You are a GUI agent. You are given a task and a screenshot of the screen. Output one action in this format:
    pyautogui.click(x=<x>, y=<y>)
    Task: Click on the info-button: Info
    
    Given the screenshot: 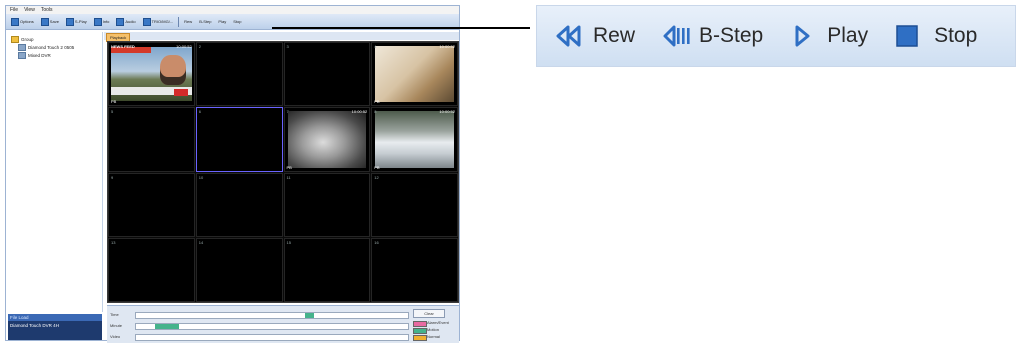 What is the action you would take?
    pyautogui.click(x=102, y=21)
    